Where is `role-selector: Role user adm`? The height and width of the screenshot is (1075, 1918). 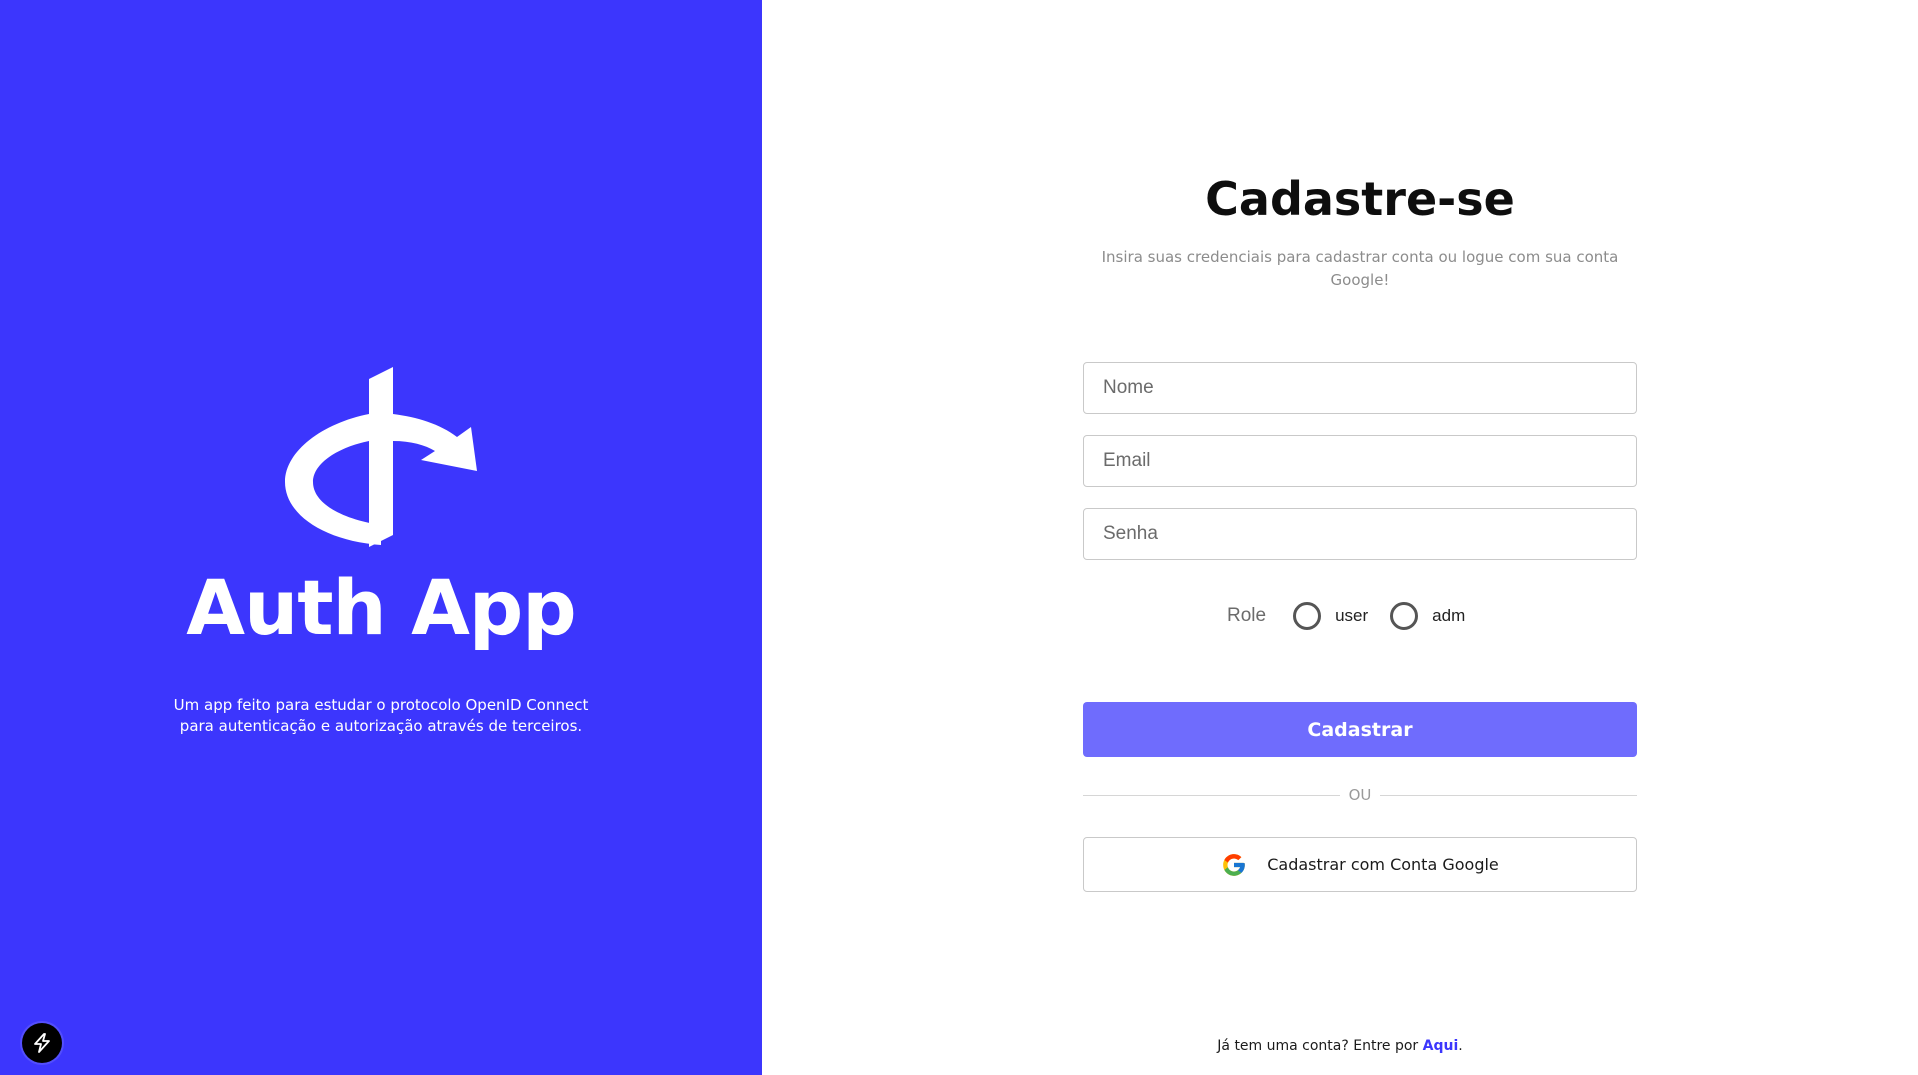 role-selector: Role user adm is located at coordinates (1357, 616).